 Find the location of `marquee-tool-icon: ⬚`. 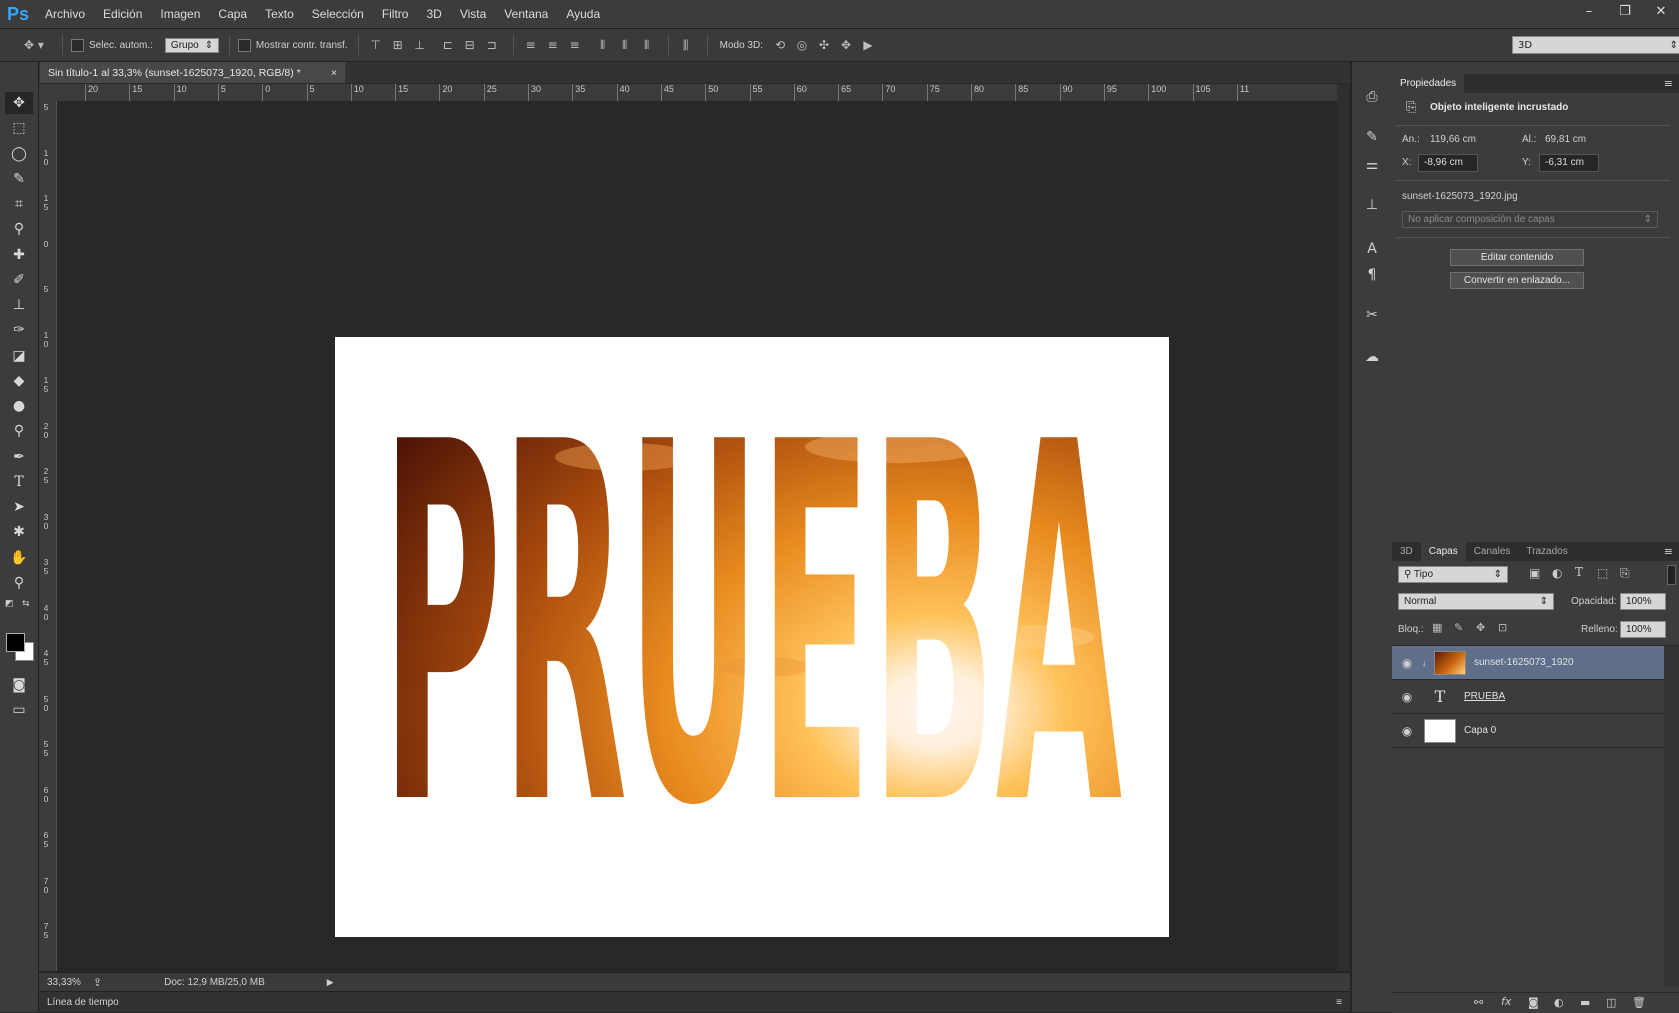

marquee-tool-icon: ⬚ is located at coordinates (19, 128).